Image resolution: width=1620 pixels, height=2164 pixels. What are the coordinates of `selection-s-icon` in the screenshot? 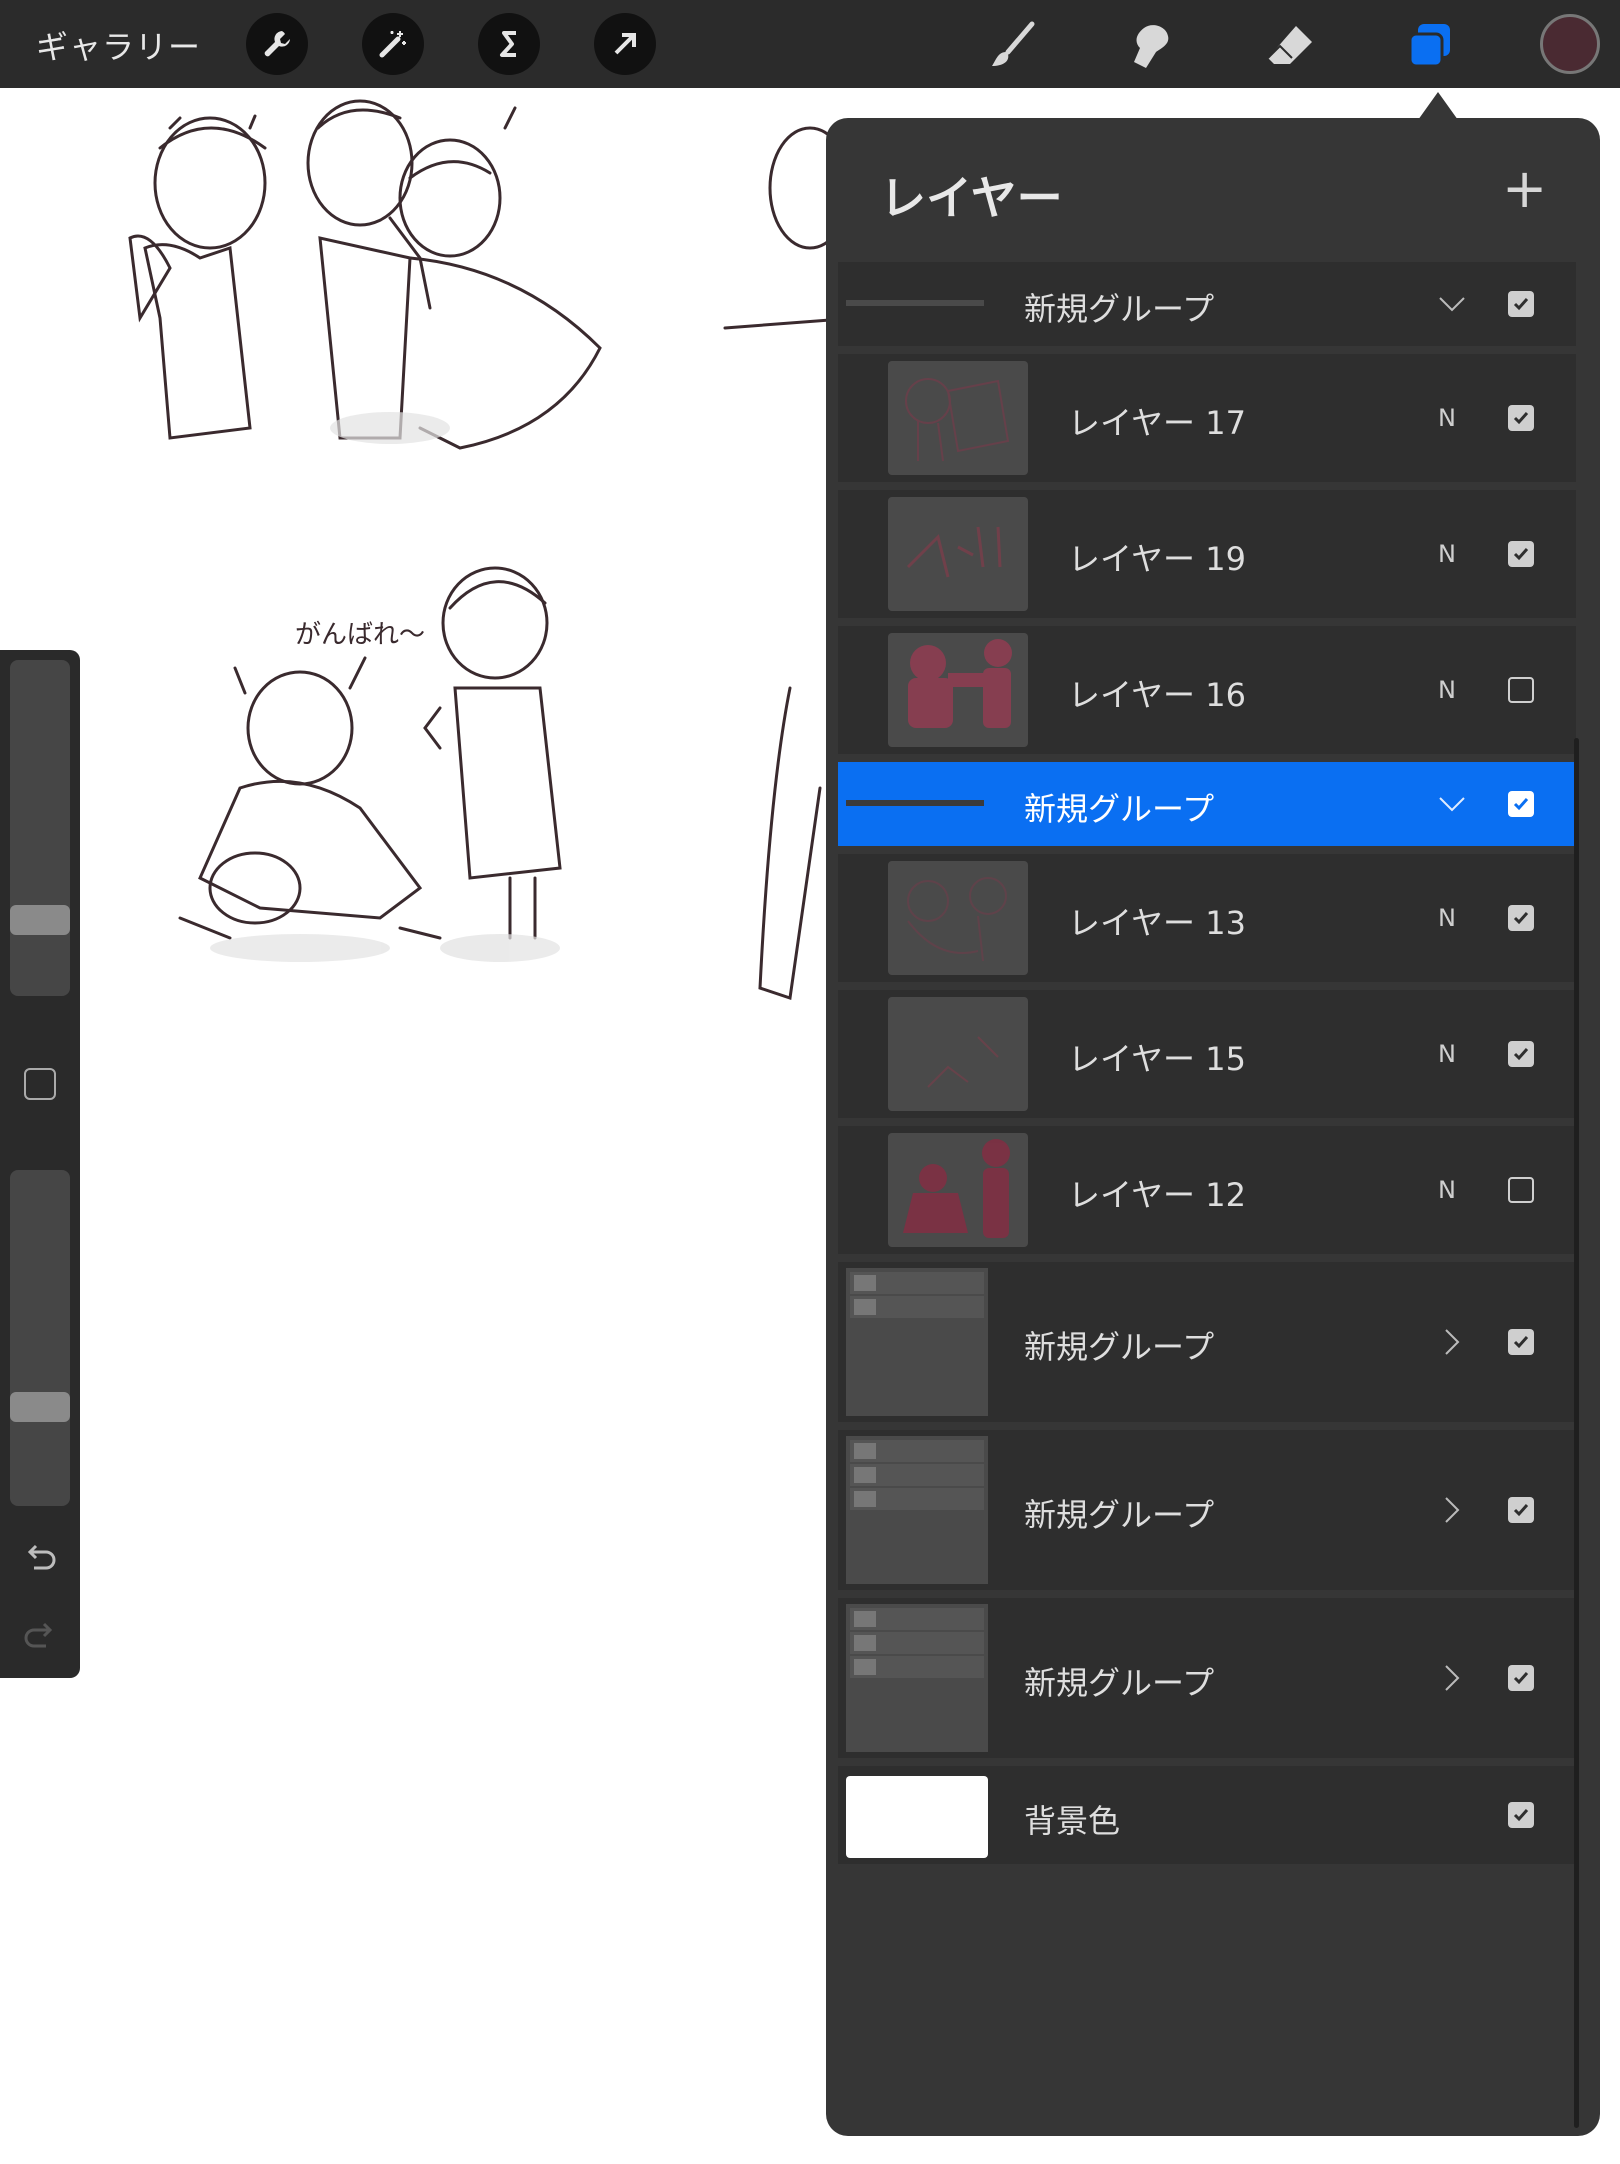 It's located at (509, 44).